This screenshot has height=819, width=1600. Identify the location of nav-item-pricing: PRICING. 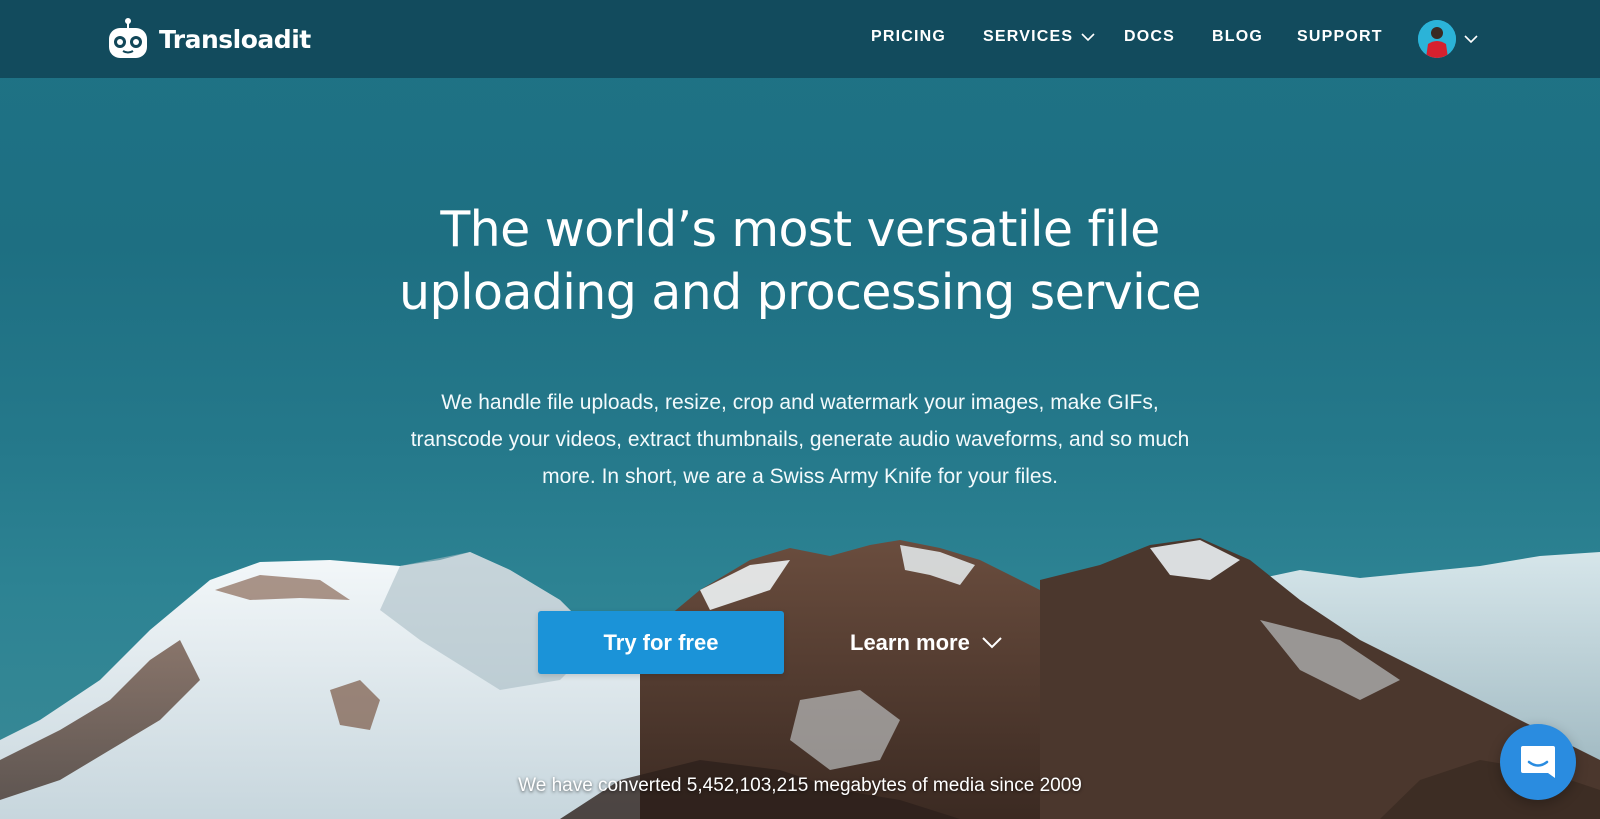
(908, 37).